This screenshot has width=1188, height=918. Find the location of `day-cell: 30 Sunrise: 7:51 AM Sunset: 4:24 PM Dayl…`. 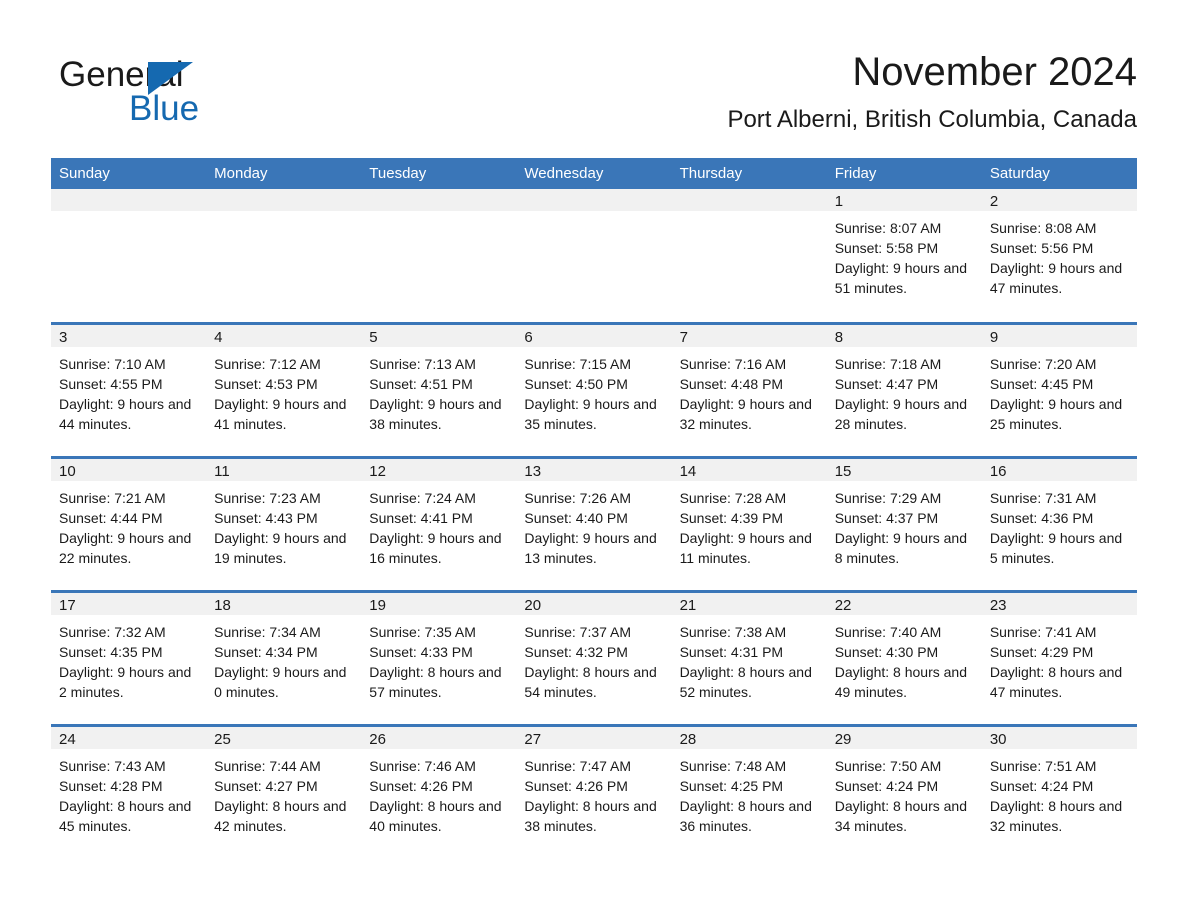

day-cell: 30 Sunrise: 7:51 AM Sunset: 4:24 PM Dayl… is located at coordinates (1059, 791).